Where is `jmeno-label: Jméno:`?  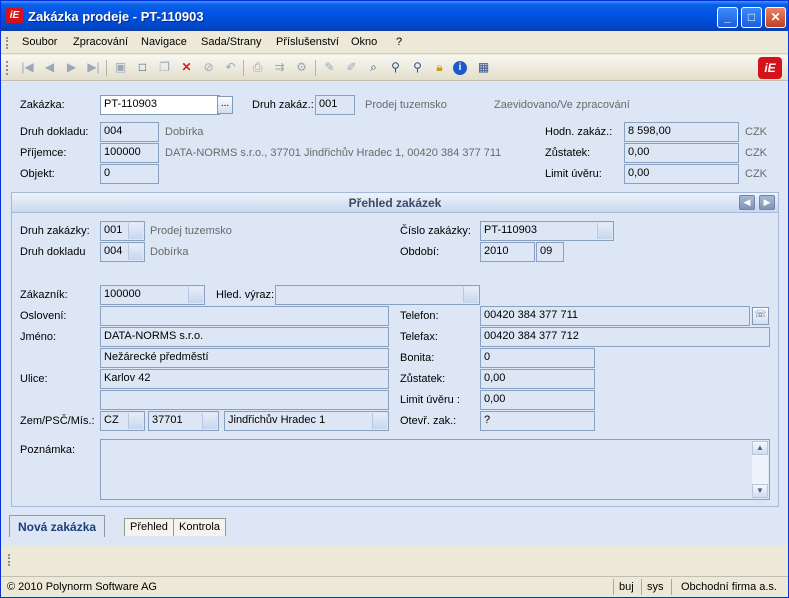
jmeno-label: Jméno: is located at coordinates (38, 337).